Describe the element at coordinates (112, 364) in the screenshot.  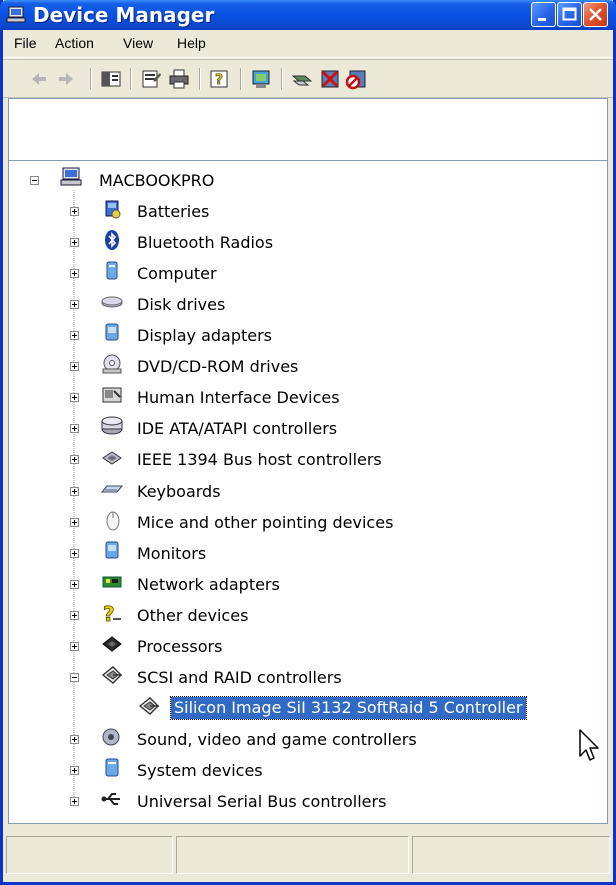
I see `dvd-drive-icon` at that location.